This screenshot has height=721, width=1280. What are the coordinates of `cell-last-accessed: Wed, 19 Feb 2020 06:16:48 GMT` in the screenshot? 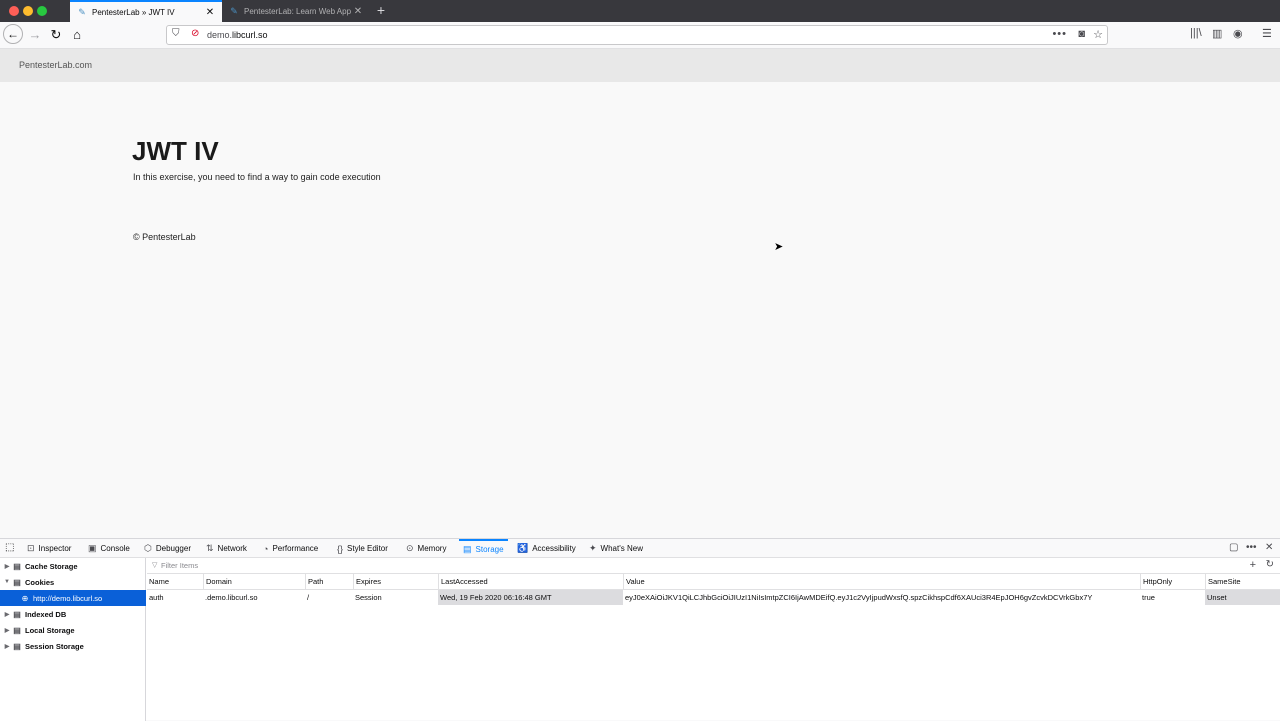 It's located at (530, 597).